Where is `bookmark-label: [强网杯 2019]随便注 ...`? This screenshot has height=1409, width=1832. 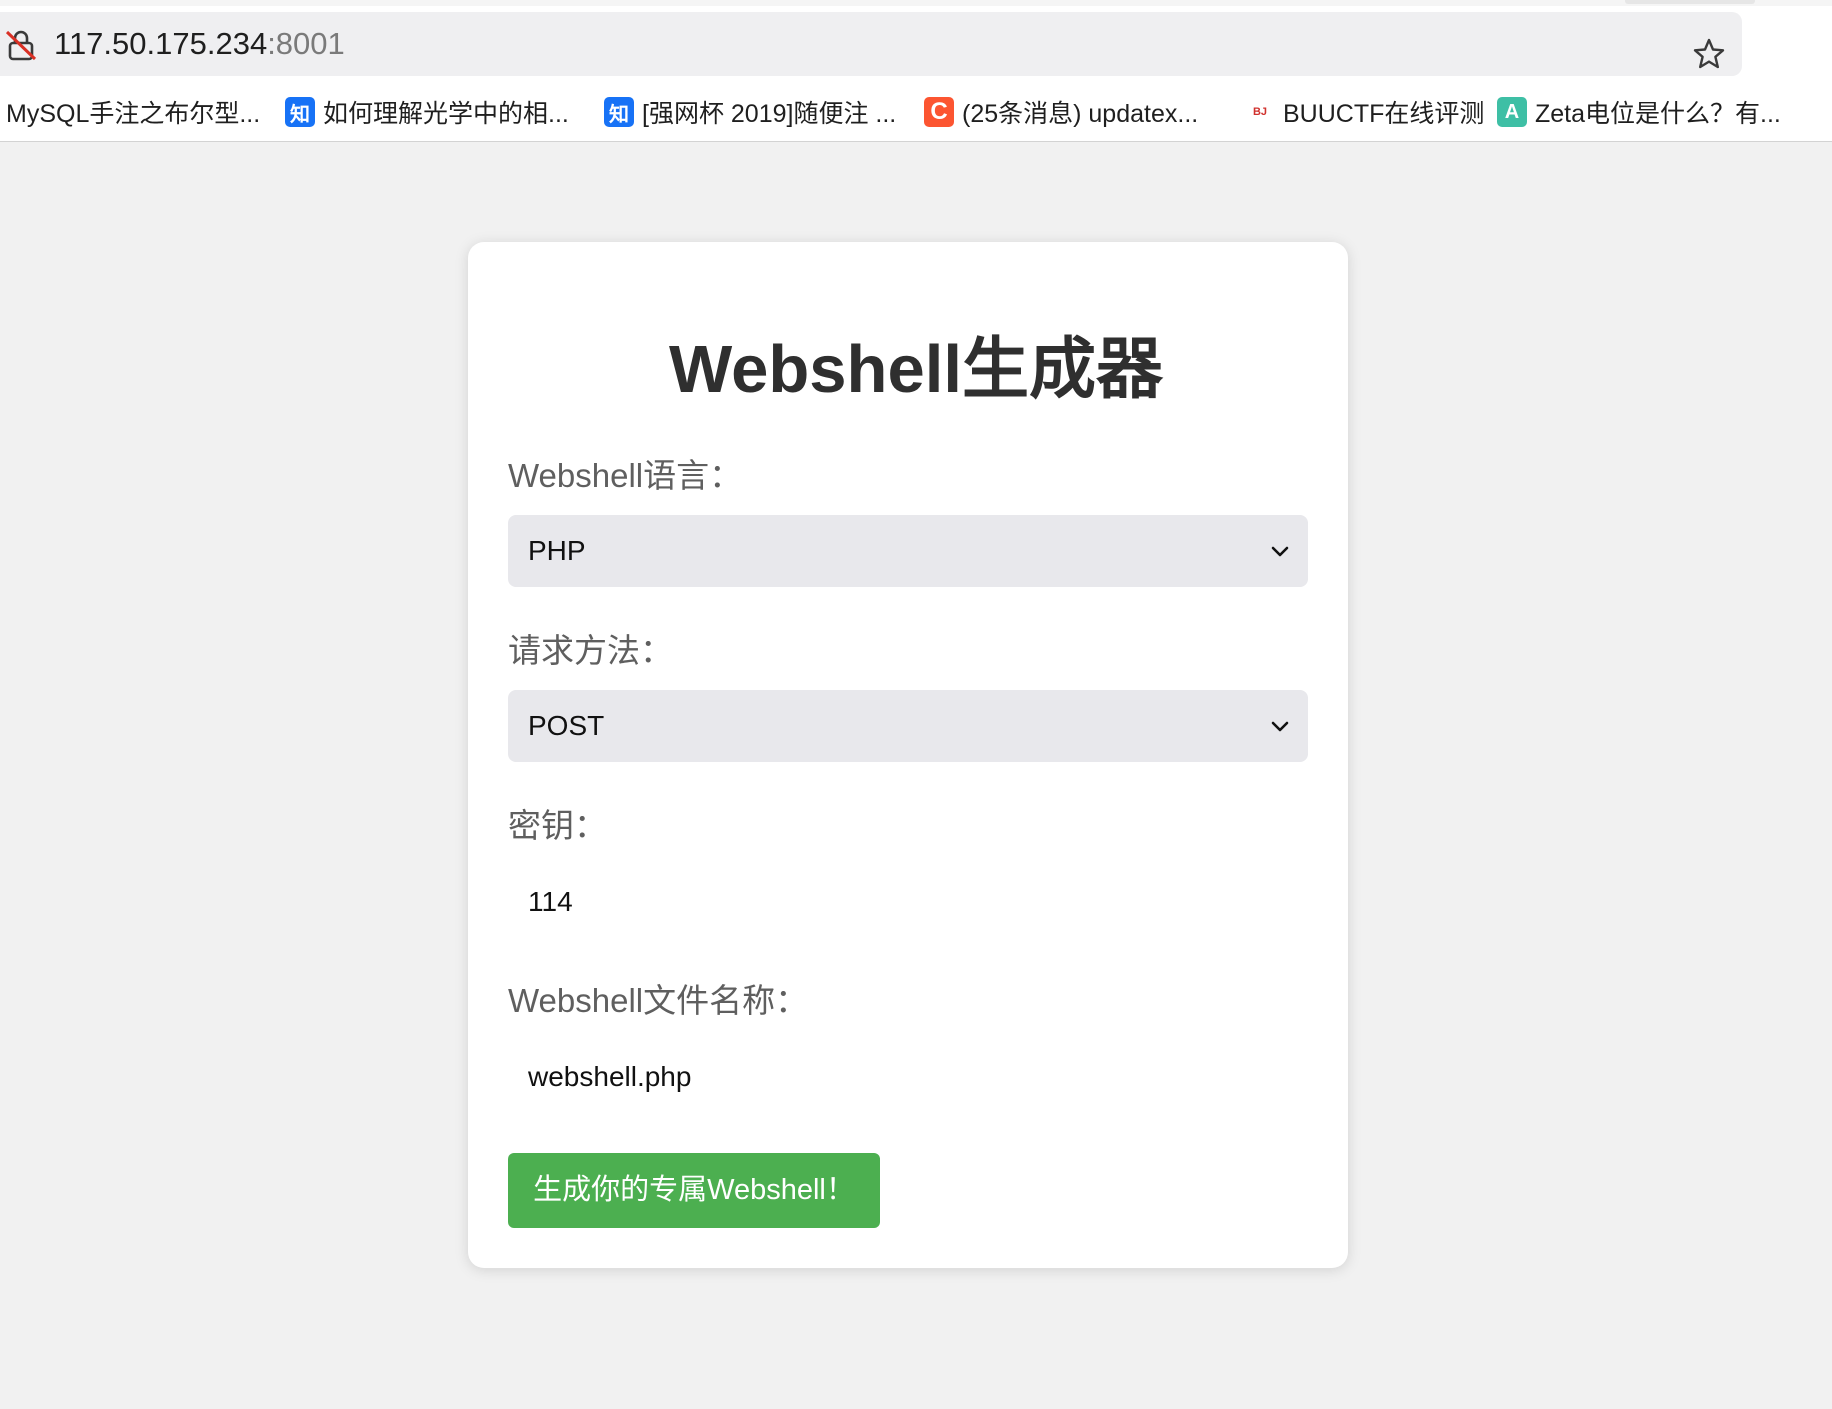 bookmark-label: [强网杯 2019]随便注 ... is located at coordinates (769, 114).